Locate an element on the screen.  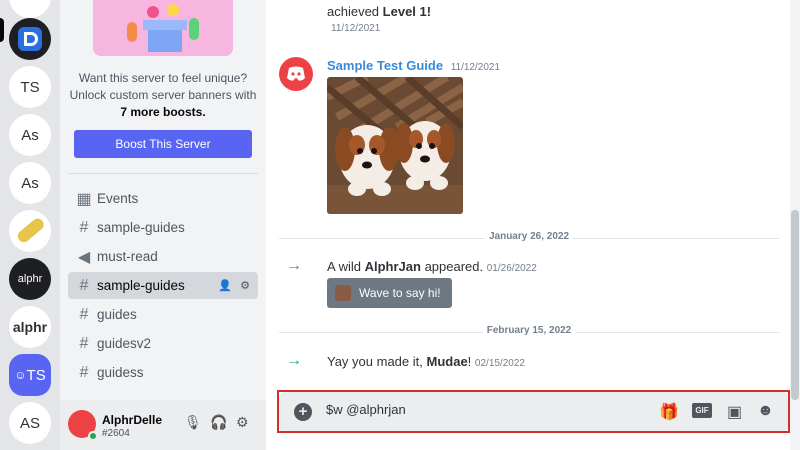
server-as-3: AS is located at coordinates (30, 423).